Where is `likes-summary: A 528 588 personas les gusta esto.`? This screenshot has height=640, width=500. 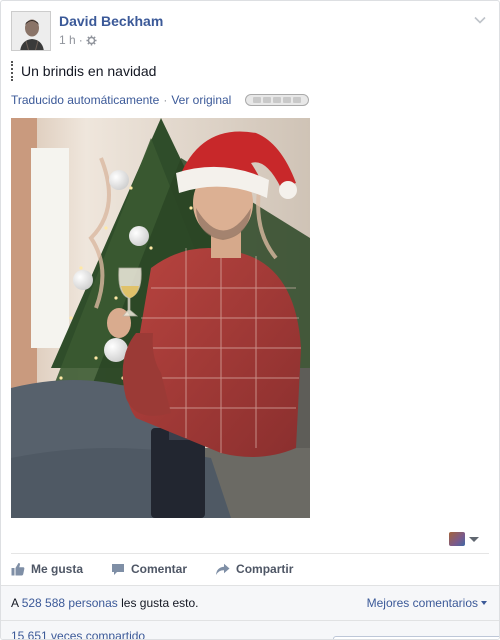 likes-summary: A 528 588 personas les gusta esto. is located at coordinates (105, 603).